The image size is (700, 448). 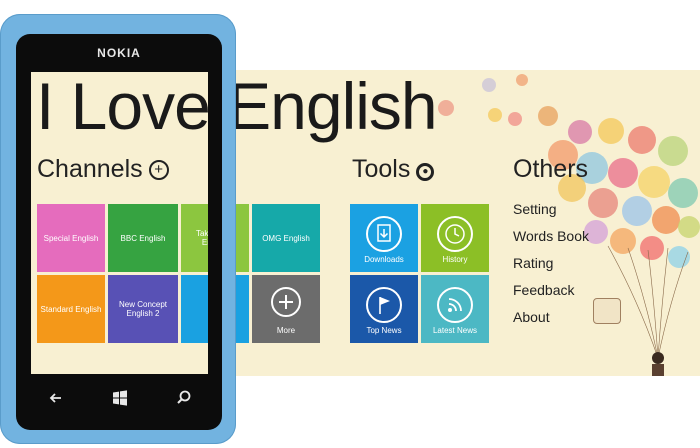 I want to click on others-heading: Others, so click(x=551, y=169).